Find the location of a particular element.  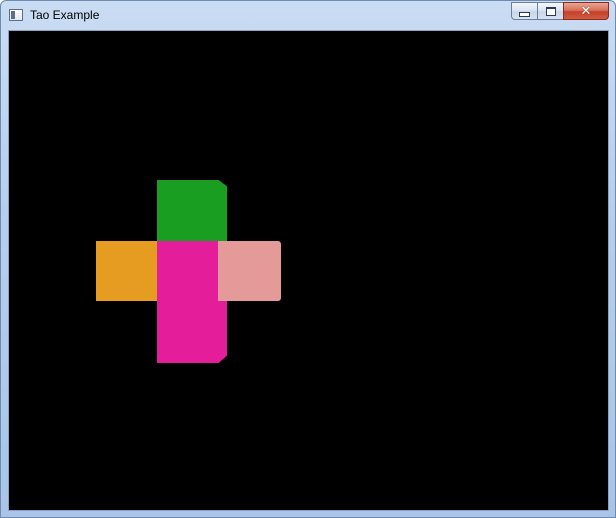

close-button: ✕ is located at coordinates (586, 11).